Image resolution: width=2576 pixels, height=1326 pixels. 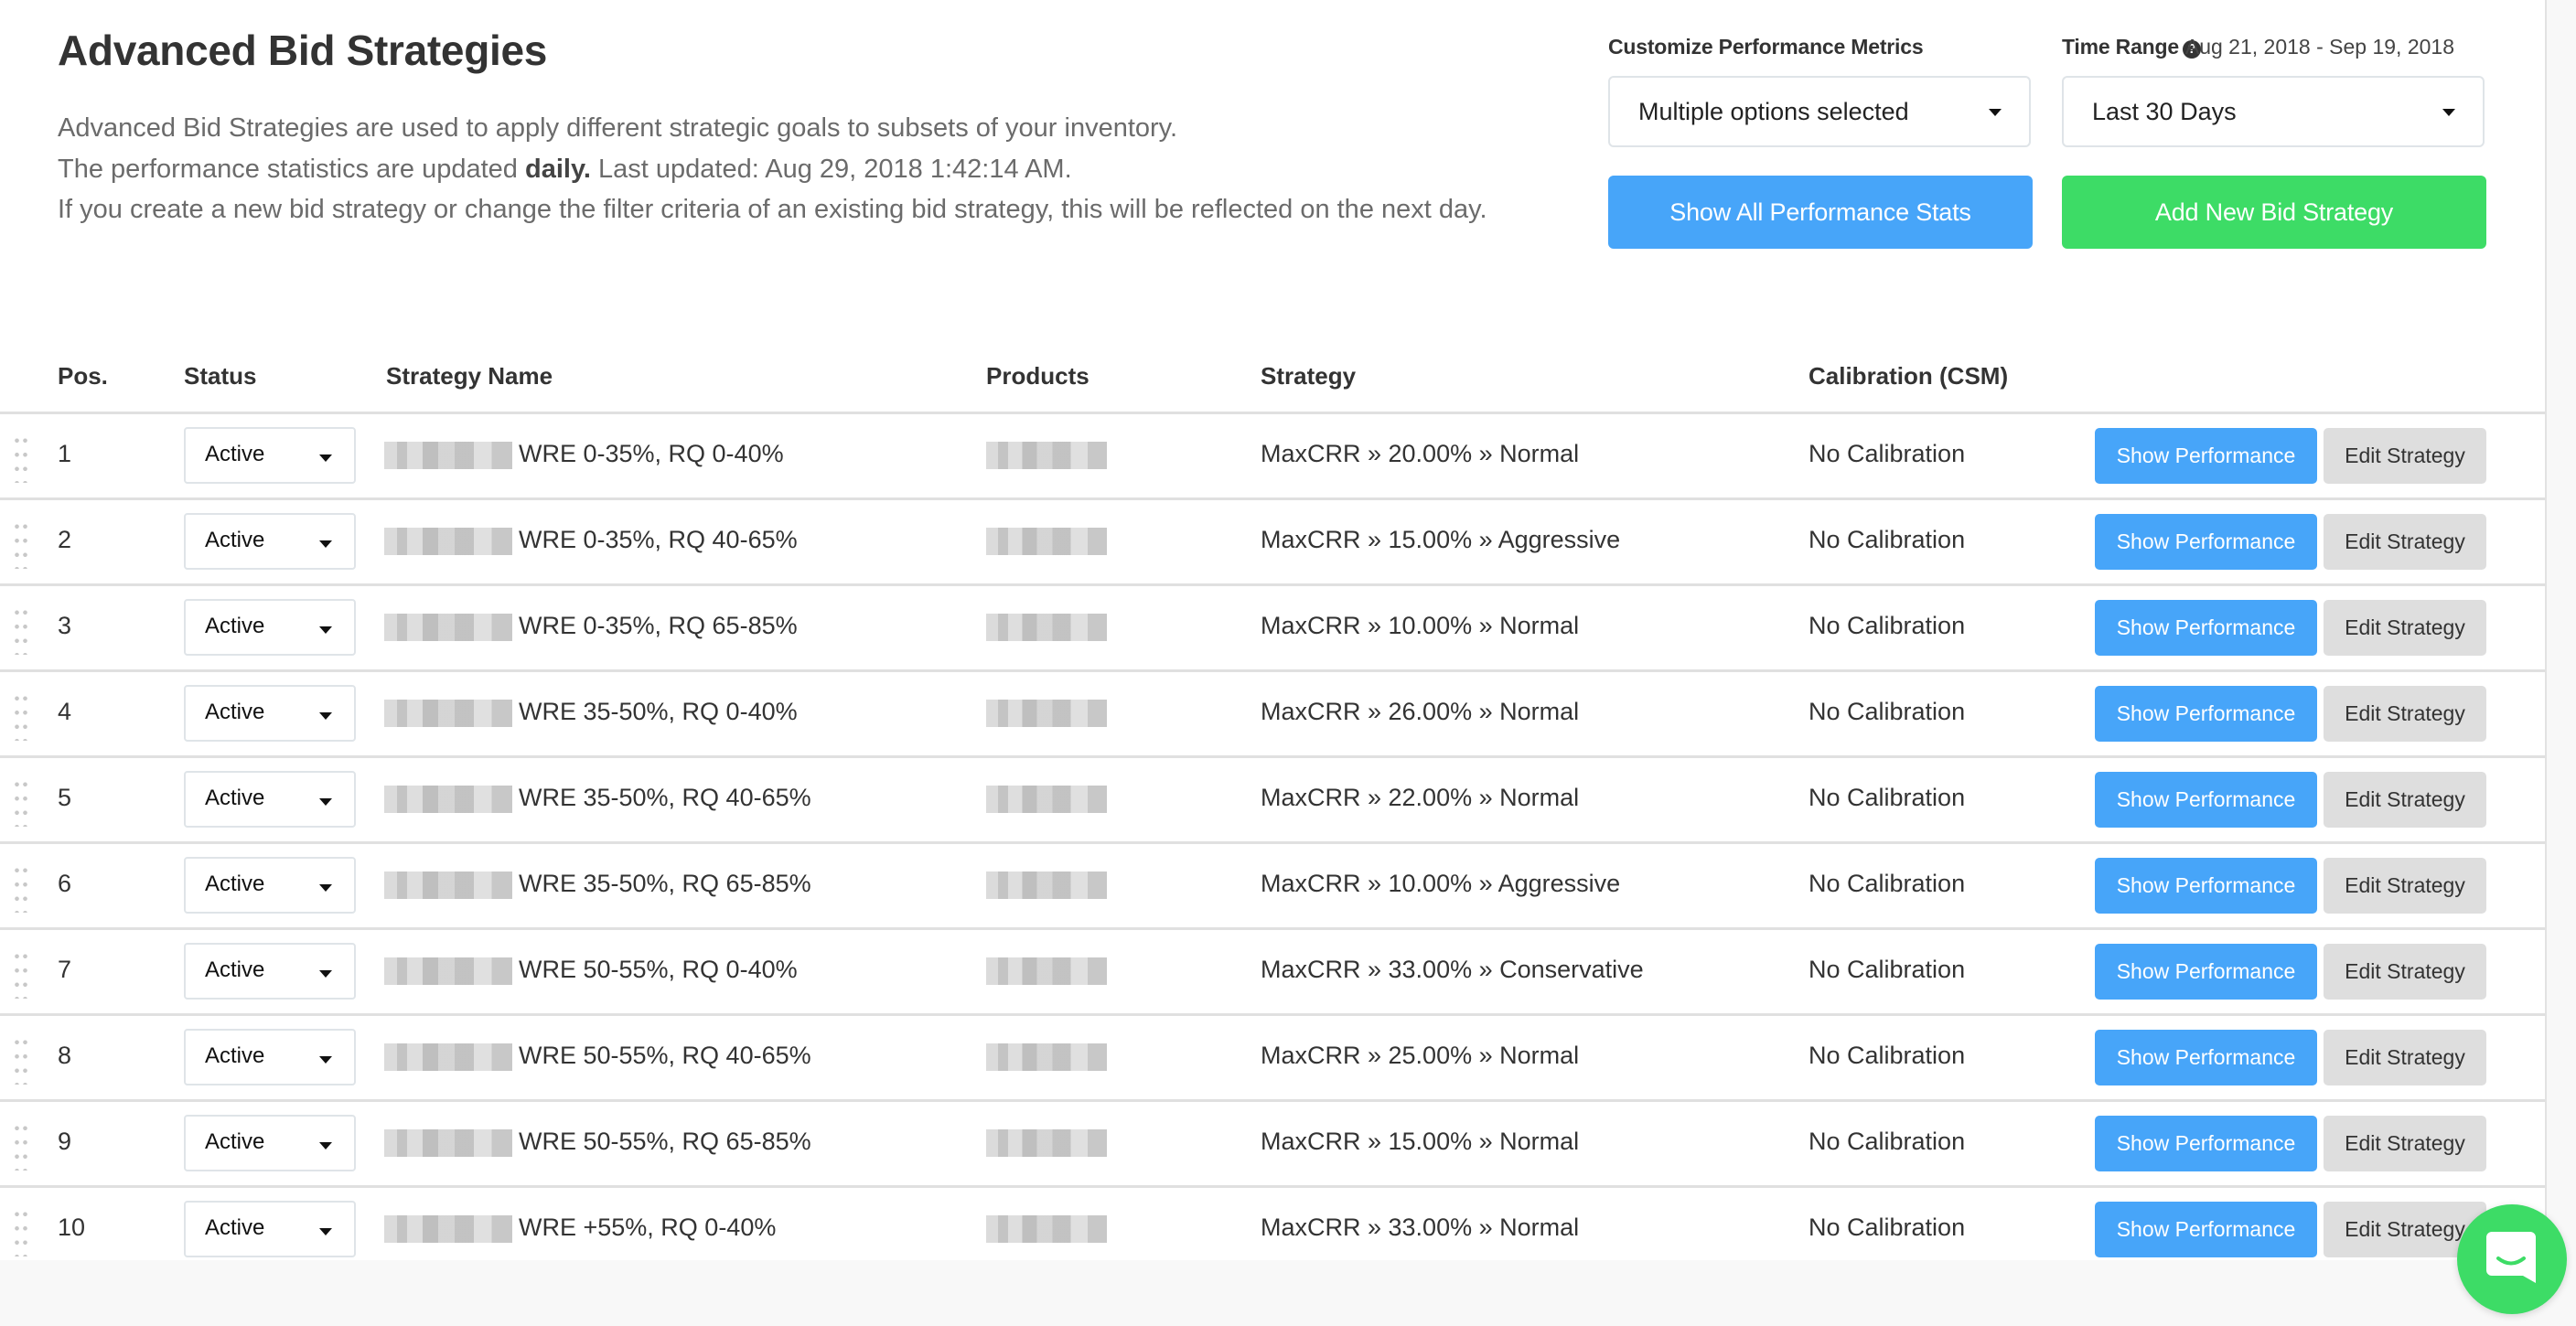 I want to click on column-header-calibration: Calibration (CSM), so click(x=1909, y=376).